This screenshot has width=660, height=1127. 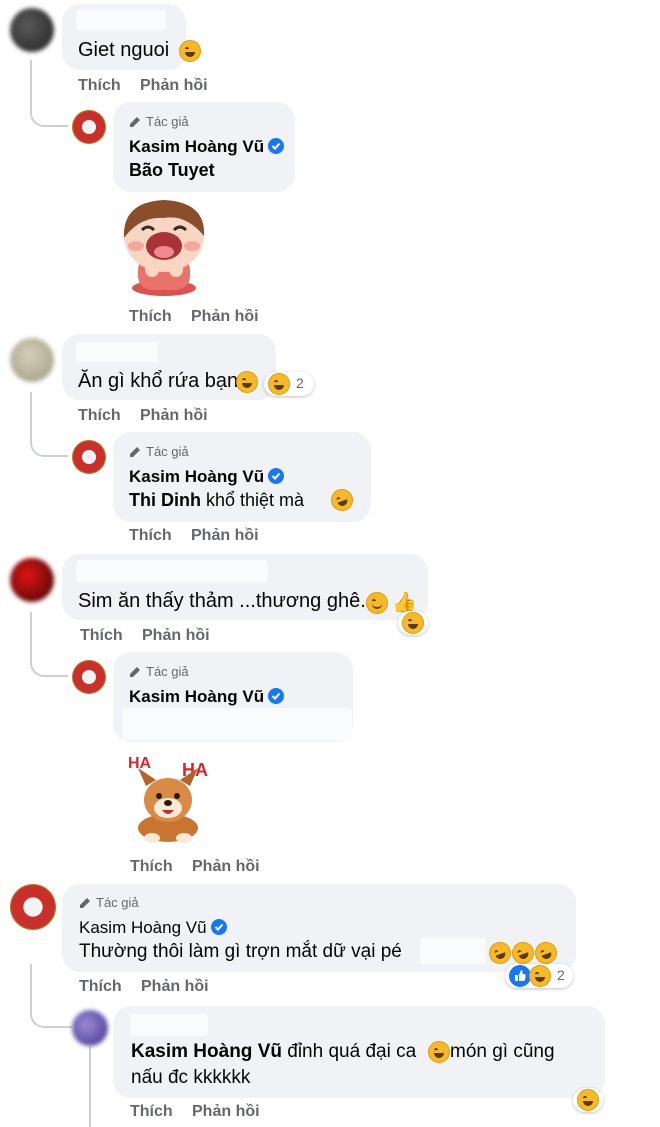 I want to click on comment-text: Giet nguoi, so click(x=124, y=50).